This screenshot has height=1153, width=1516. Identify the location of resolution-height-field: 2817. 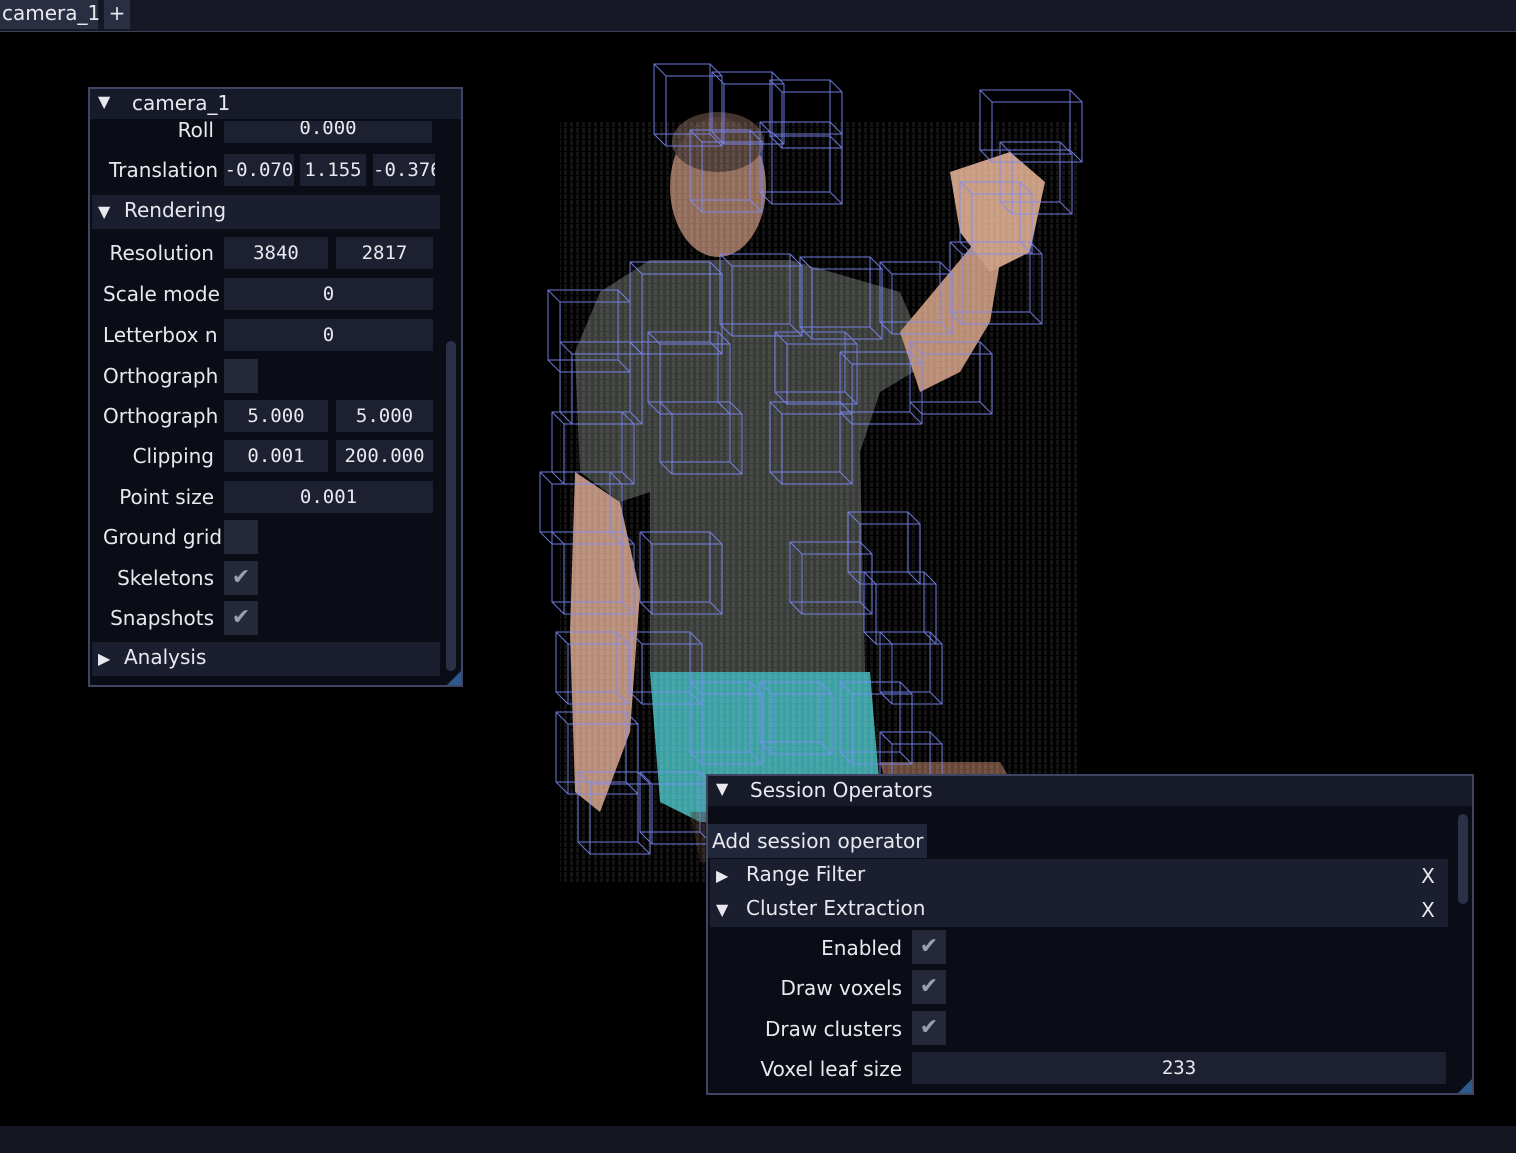
(384, 253).